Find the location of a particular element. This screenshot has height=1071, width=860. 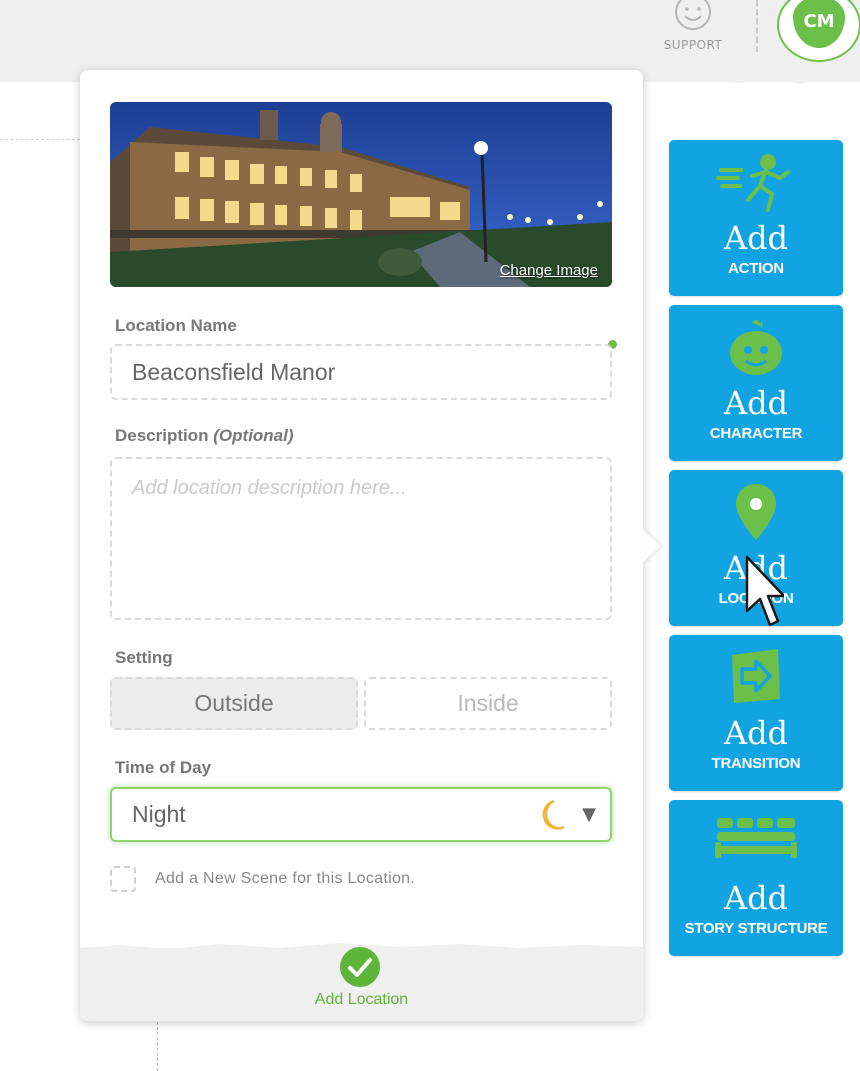

time-of-day-label: Time of Day is located at coordinates (163, 767).